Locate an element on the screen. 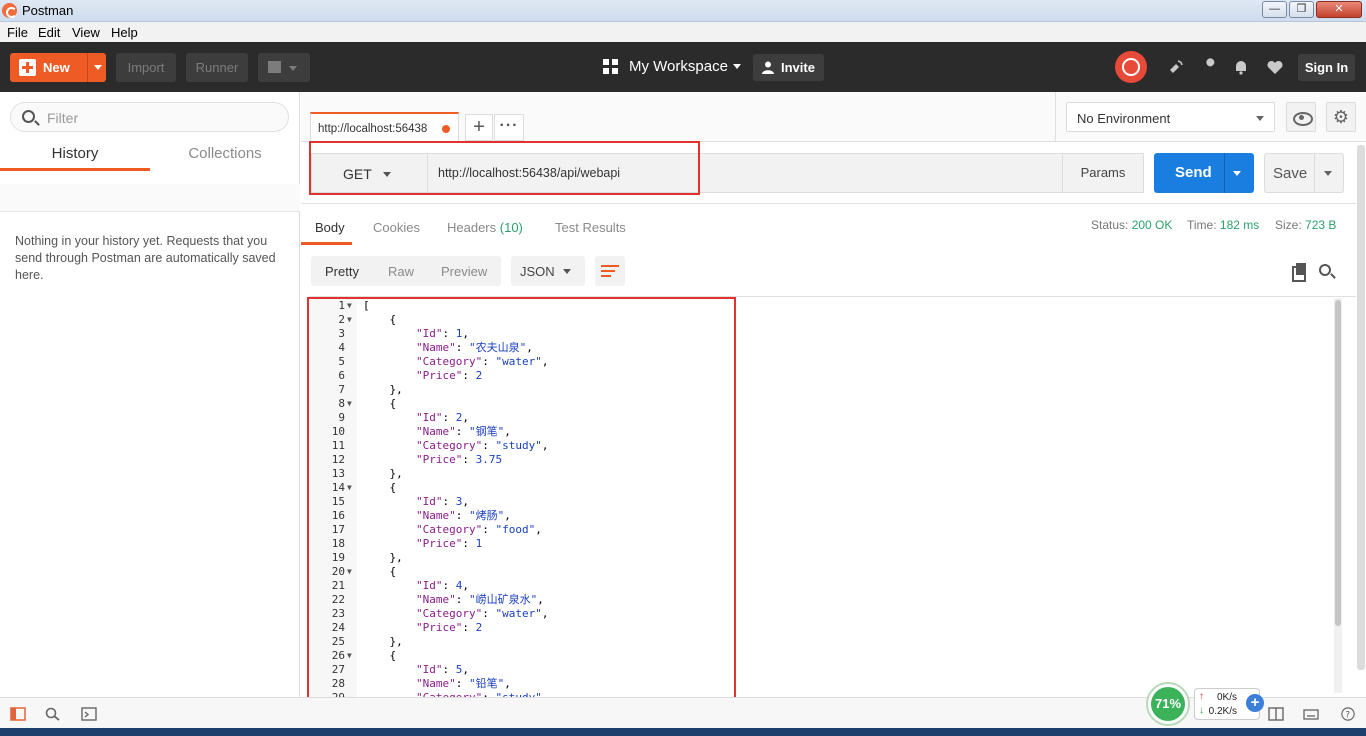  code-line: 24 "Price": 2 is located at coordinates (829, 628).